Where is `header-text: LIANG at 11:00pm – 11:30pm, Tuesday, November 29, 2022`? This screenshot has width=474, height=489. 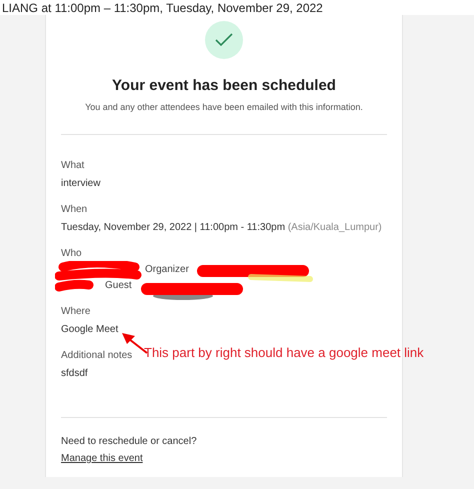 header-text: LIANG at 11:00pm – 11:30pm, Tuesday, November 29, 2022 is located at coordinates (162, 8).